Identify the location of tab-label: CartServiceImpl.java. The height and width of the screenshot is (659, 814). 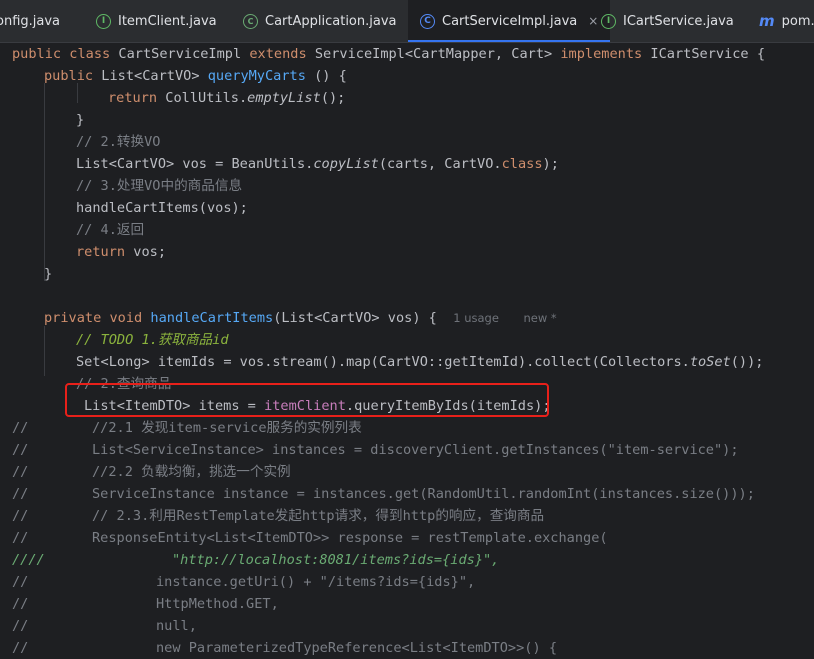
(510, 21).